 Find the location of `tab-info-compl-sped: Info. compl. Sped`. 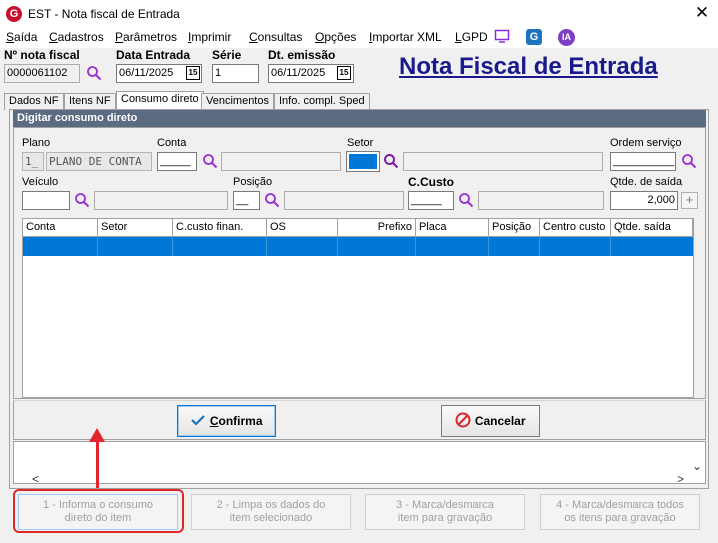

tab-info-compl-sped: Info. compl. Sped is located at coordinates (322, 101).